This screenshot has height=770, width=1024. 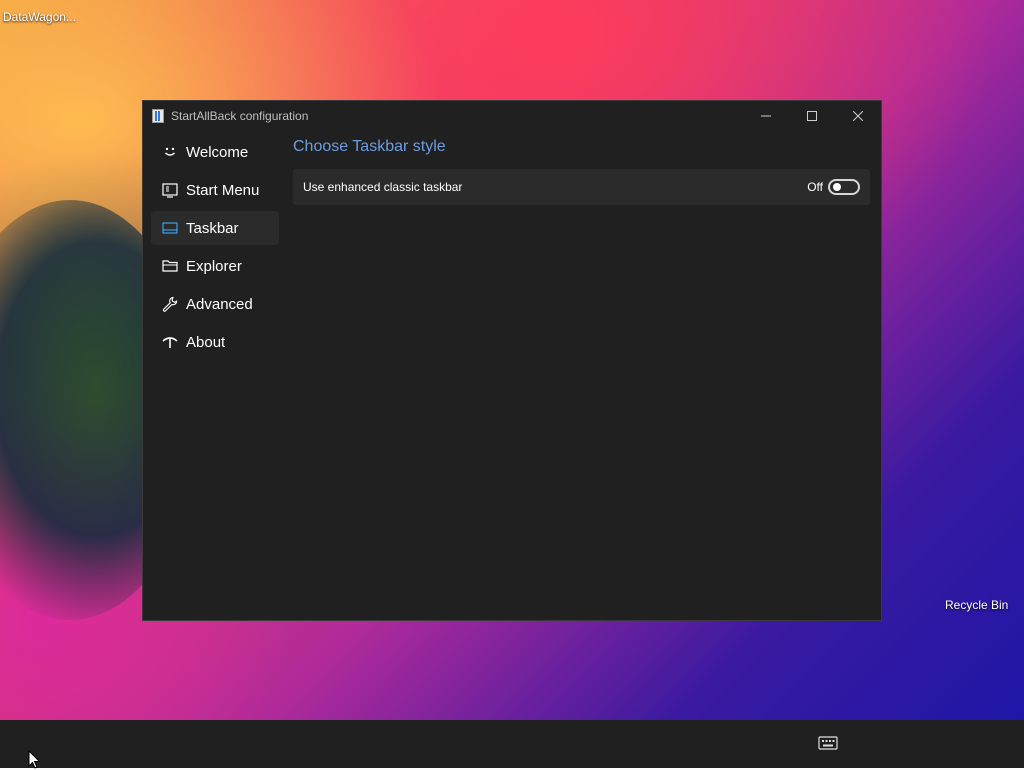 What do you see at coordinates (512, 116) in the screenshot?
I see `title-bar: StartAllBack configuration` at bounding box center [512, 116].